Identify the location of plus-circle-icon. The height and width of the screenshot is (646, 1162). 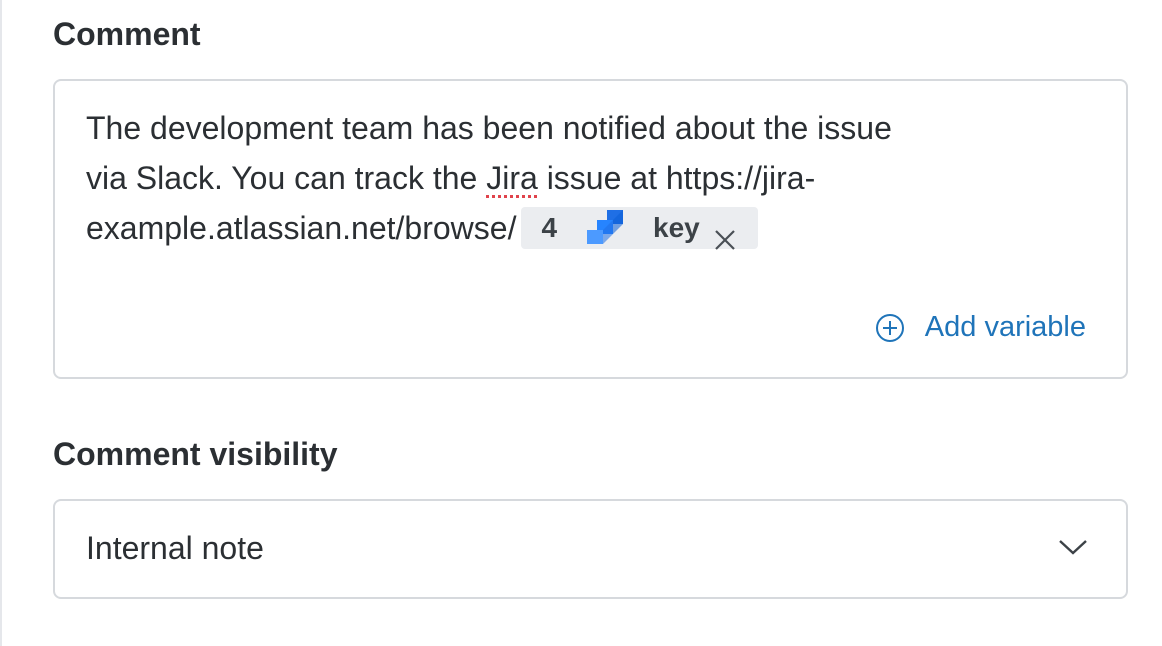
(890, 328).